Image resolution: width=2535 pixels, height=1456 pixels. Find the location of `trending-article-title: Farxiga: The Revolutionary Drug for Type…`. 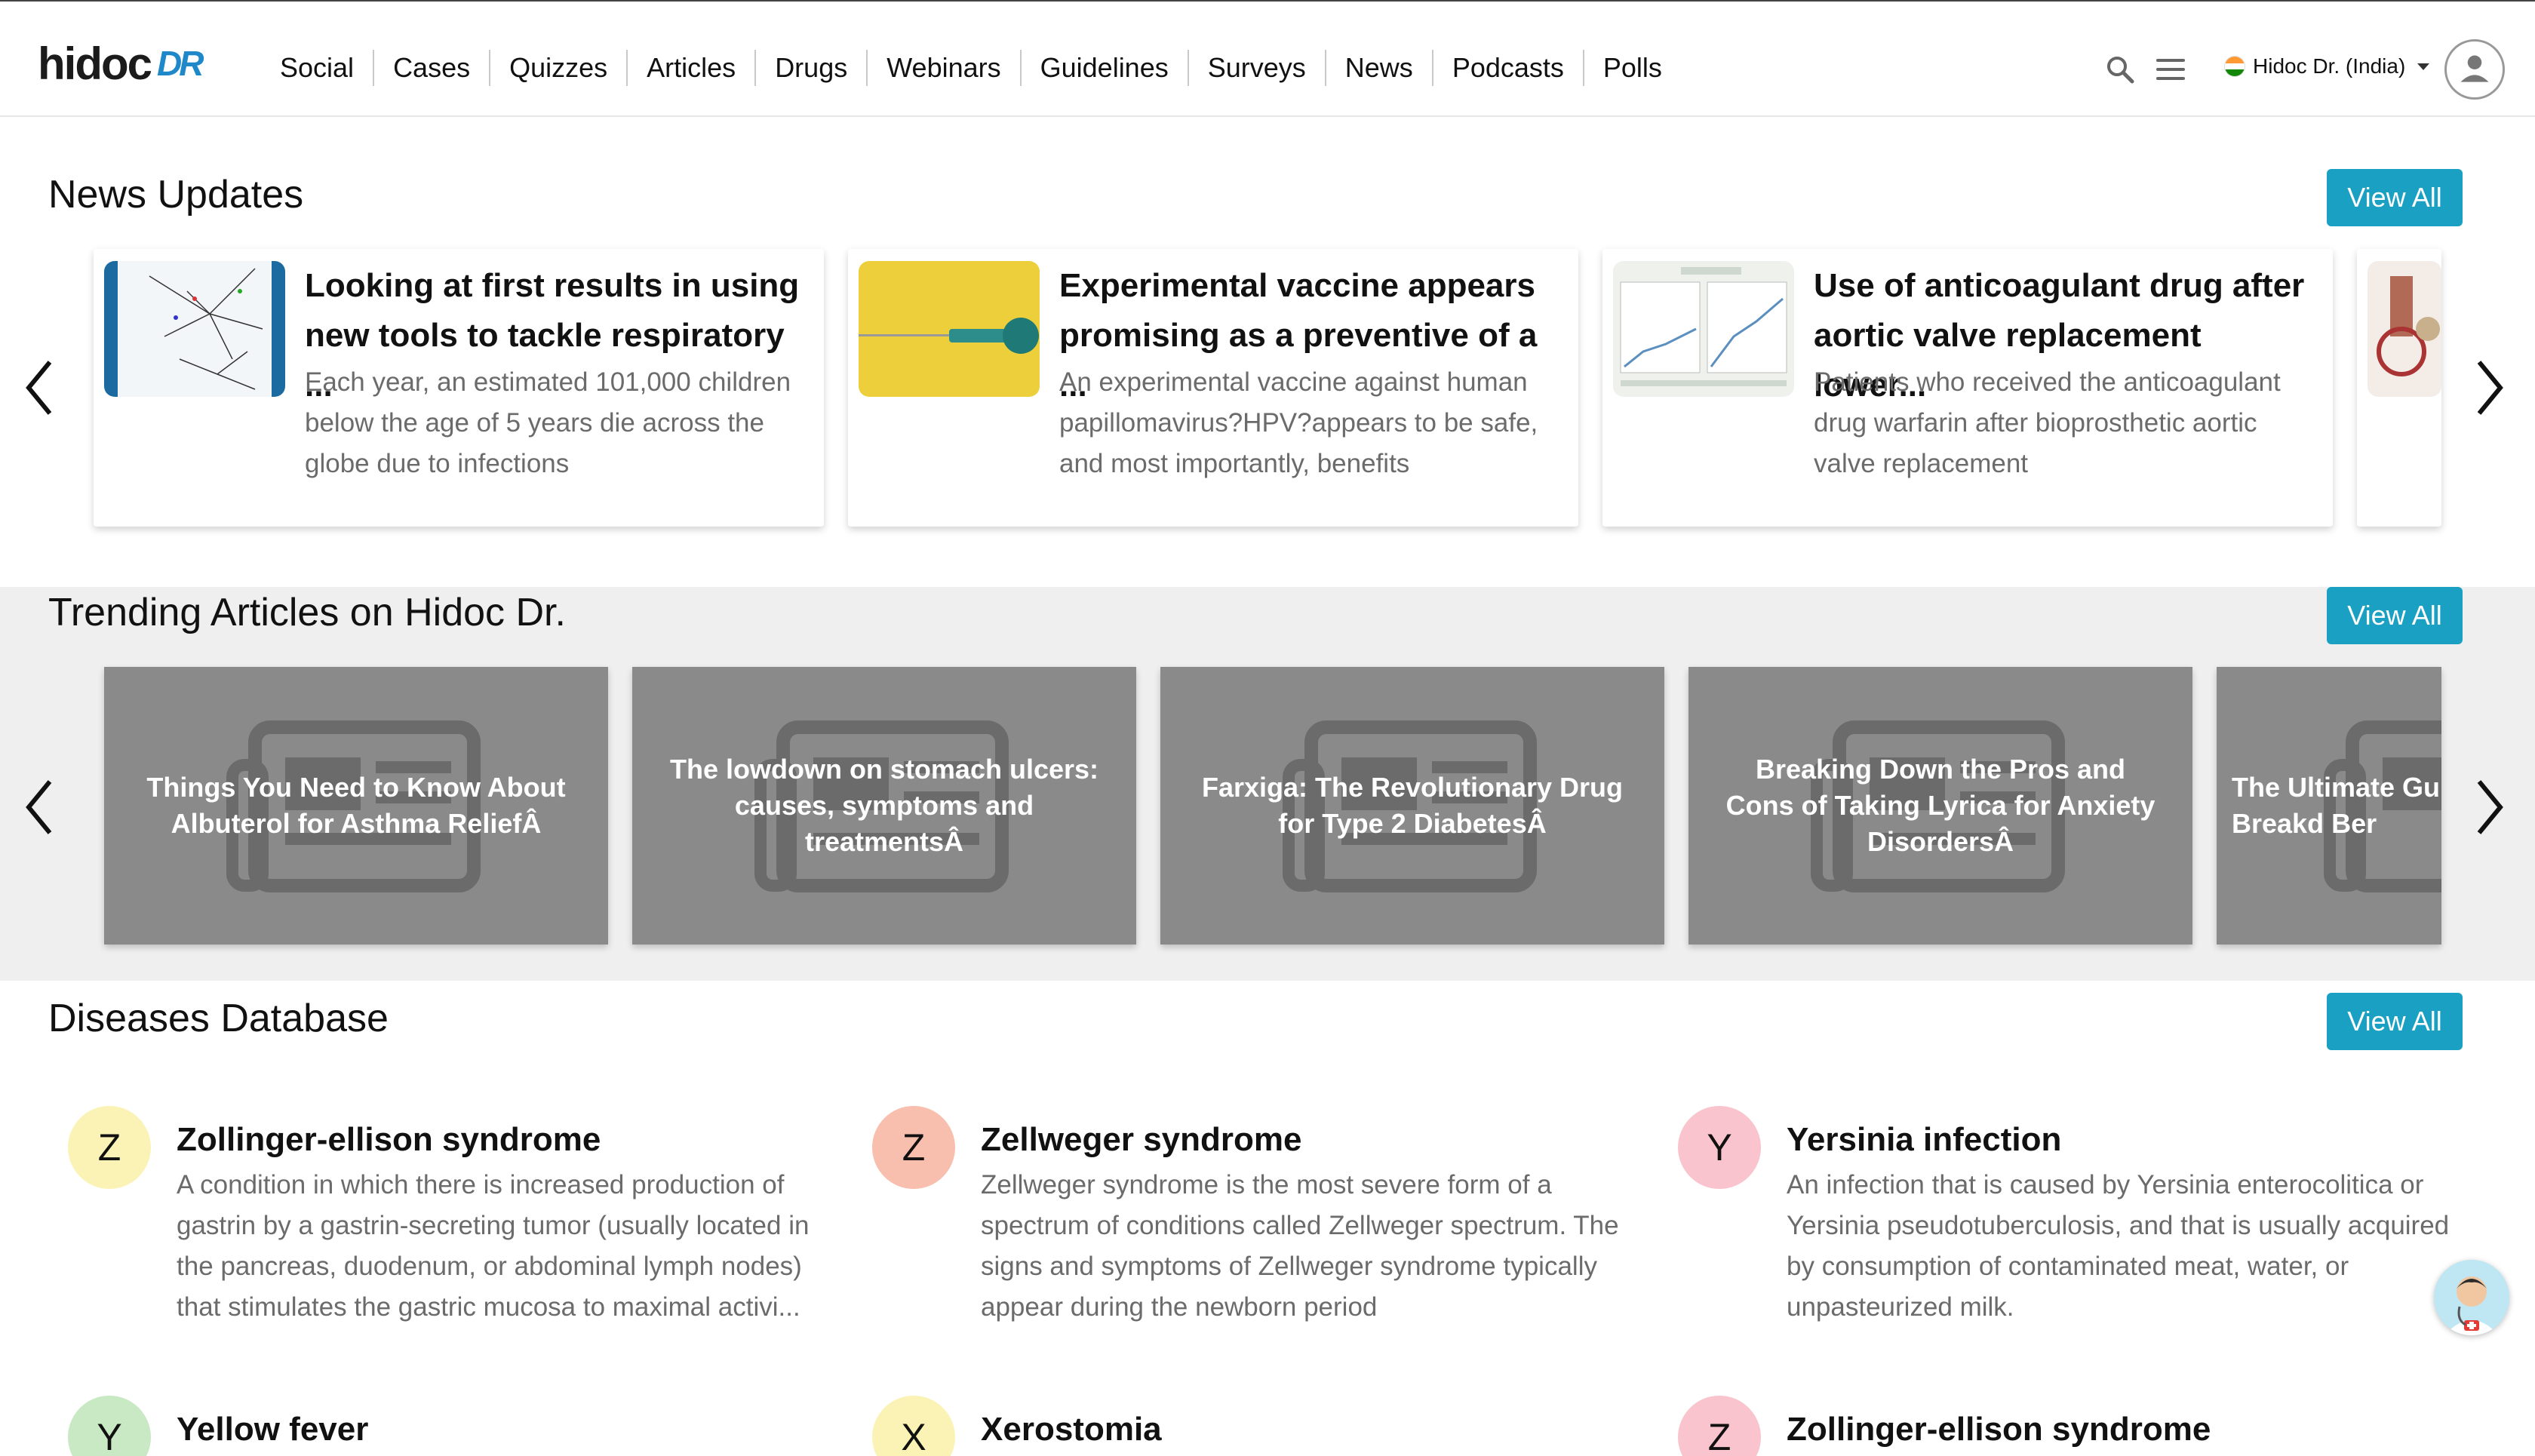

trending-article-title: Farxiga: The Revolutionary Drug for Type… is located at coordinates (1413, 806).